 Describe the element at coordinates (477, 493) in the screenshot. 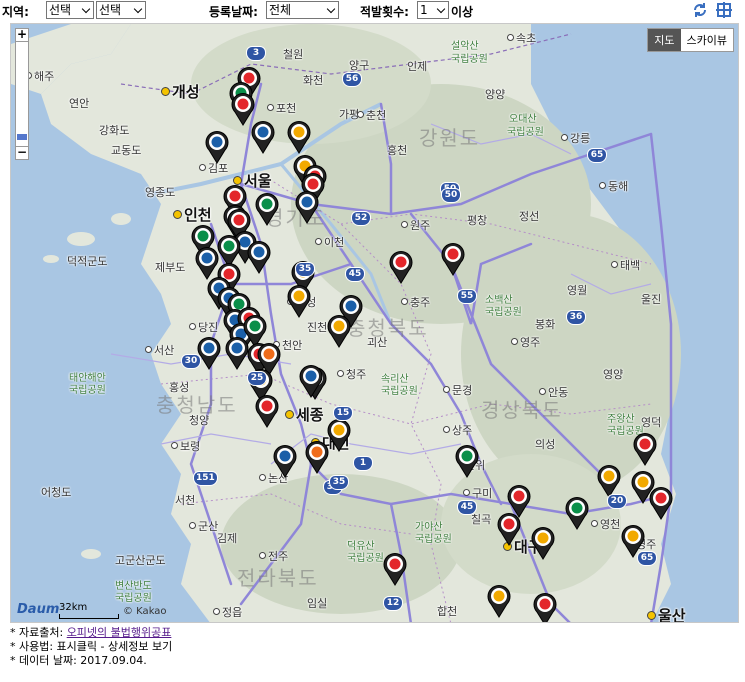

I see `place-label: 구미` at that location.